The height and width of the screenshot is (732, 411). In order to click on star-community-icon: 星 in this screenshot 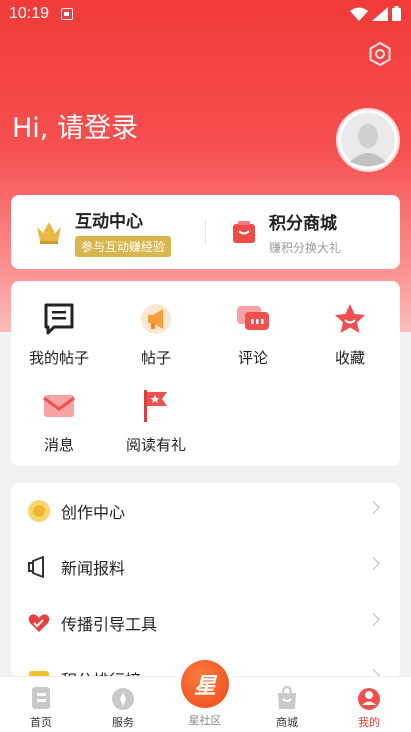, I will do `click(204, 686)`.